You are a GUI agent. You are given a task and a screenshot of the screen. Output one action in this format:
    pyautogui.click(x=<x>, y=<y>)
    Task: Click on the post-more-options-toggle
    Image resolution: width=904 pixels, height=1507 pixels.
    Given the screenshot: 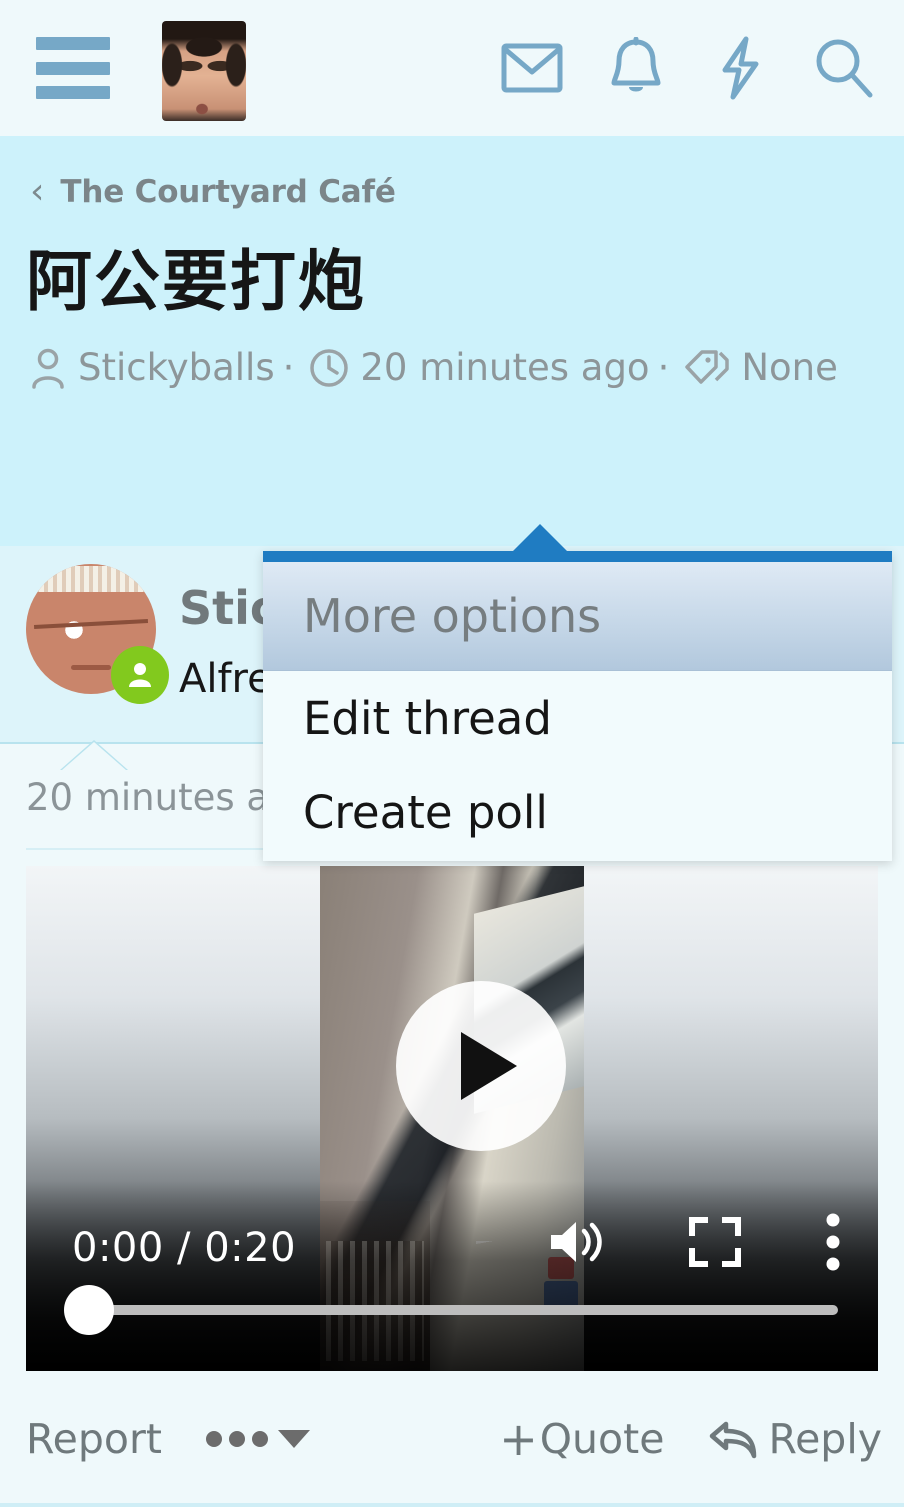 What is the action you would take?
    pyautogui.click(x=257, y=1438)
    